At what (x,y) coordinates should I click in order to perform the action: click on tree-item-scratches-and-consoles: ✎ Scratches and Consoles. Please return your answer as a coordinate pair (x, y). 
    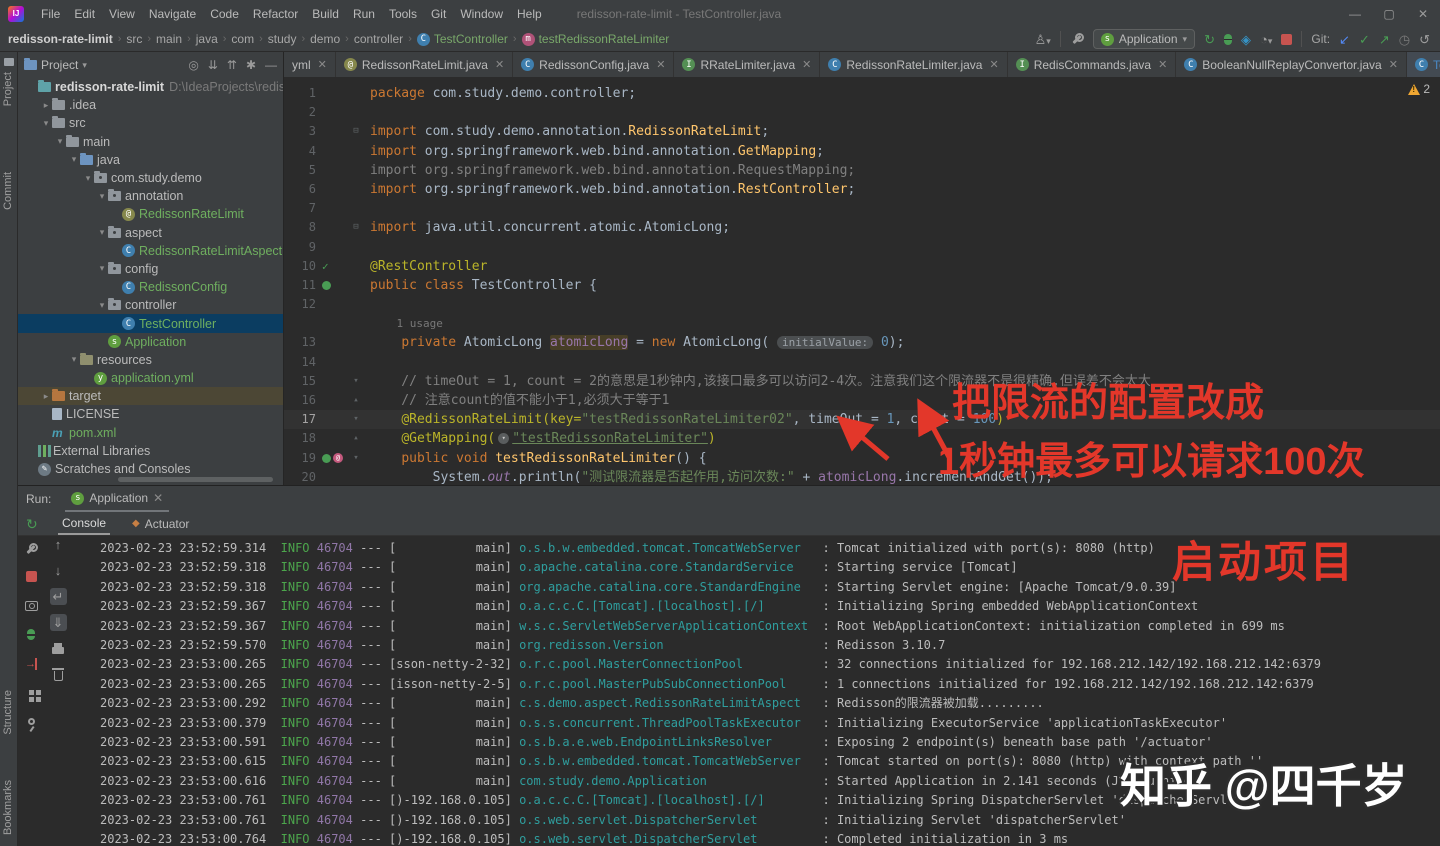
    Looking at the image, I should click on (150, 469).